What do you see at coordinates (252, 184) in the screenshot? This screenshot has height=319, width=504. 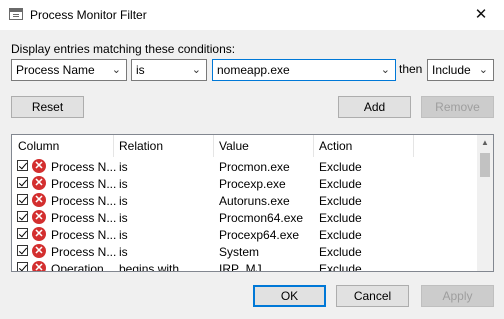 I see `row-value: Procexp.exe` at bounding box center [252, 184].